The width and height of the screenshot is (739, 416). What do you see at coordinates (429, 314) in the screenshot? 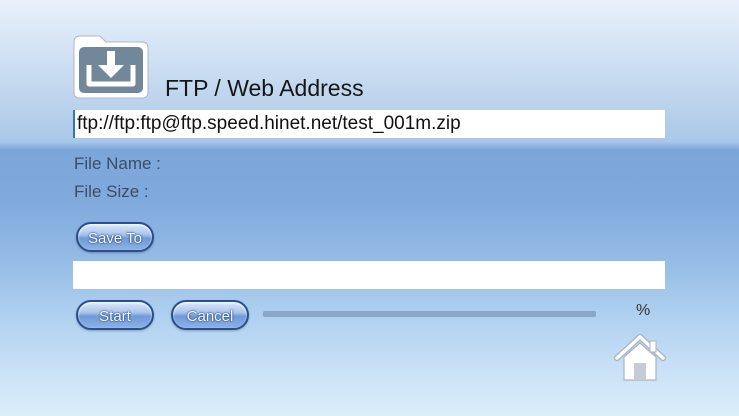
I see `progress-bar` at bounding box center [429, 314].